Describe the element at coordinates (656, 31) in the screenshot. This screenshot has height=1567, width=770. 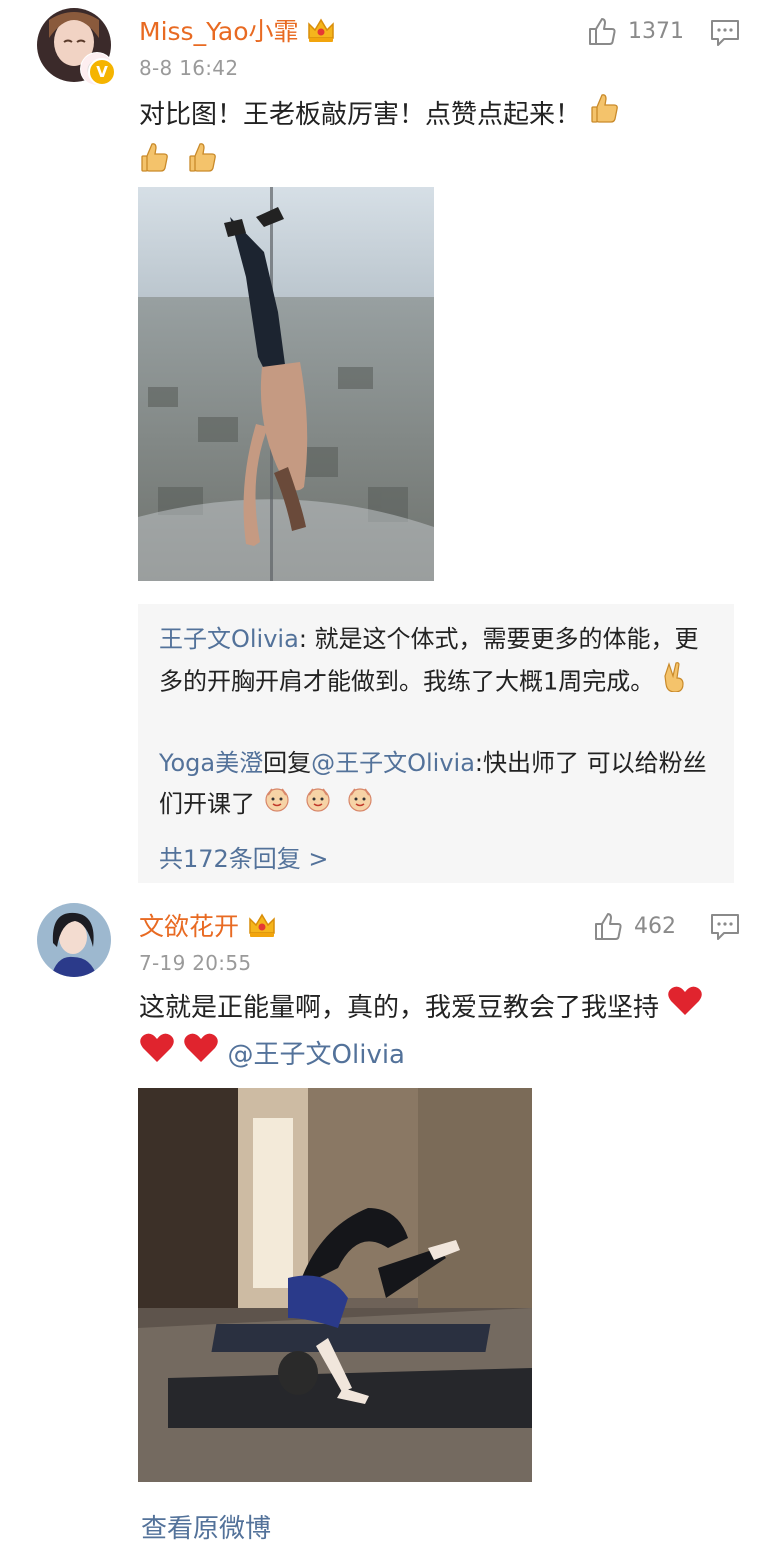
I see `like-count: 1371` at that location.